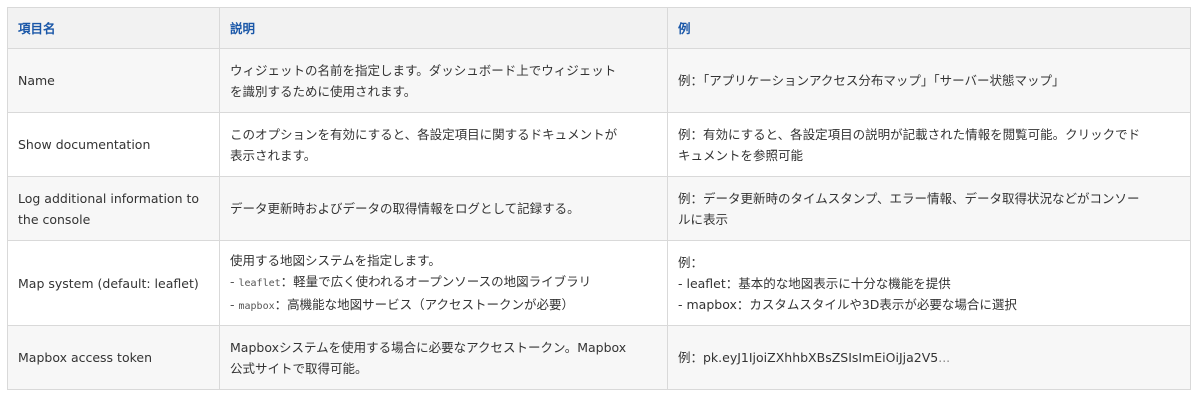 This screenshot has width=1200, height=403. I want to click on option-text: ：軽量で広く使われるオープンソースの地図ライブラリ, so click(436, 281).